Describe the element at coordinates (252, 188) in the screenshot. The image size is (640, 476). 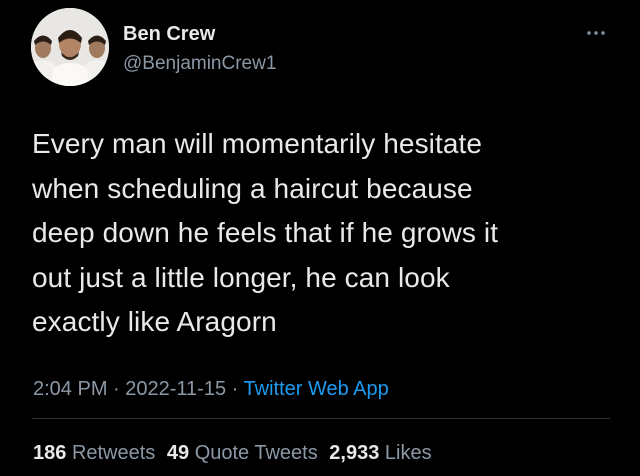
I see `tweet-text-line: when scheduling a haircut because` at that location.